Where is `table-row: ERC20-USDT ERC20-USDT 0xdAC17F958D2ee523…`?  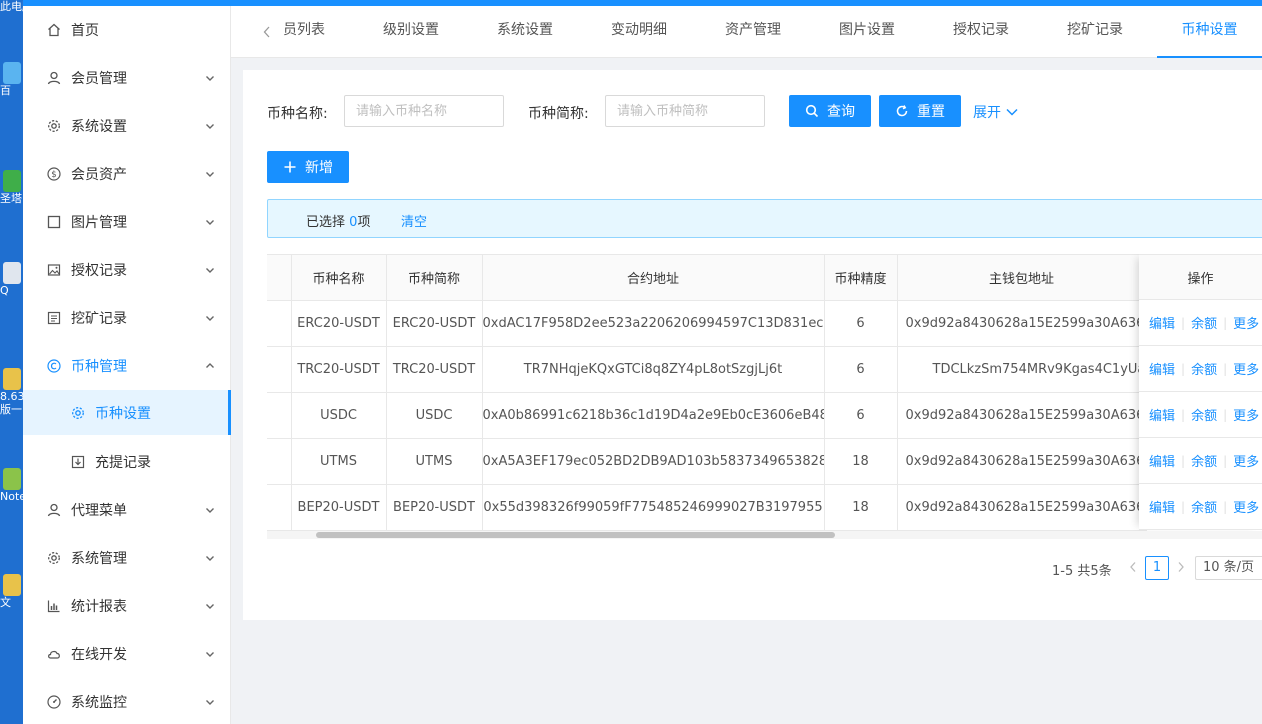
table-row: ERC20-USDT ERC20-USDT 0xdAC17F958D2ee523… is located at coordinates (707, 323).